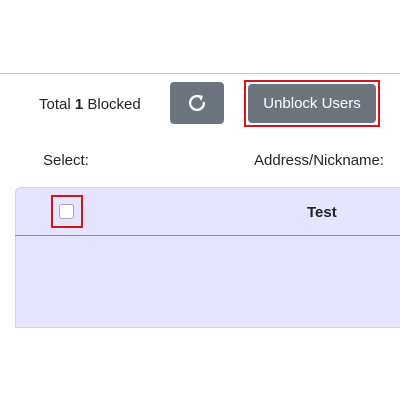  What do you see at coordinates (79, 104) in the screenshot?
I see `blocked-count: 1` at bounding box center [79, 104].